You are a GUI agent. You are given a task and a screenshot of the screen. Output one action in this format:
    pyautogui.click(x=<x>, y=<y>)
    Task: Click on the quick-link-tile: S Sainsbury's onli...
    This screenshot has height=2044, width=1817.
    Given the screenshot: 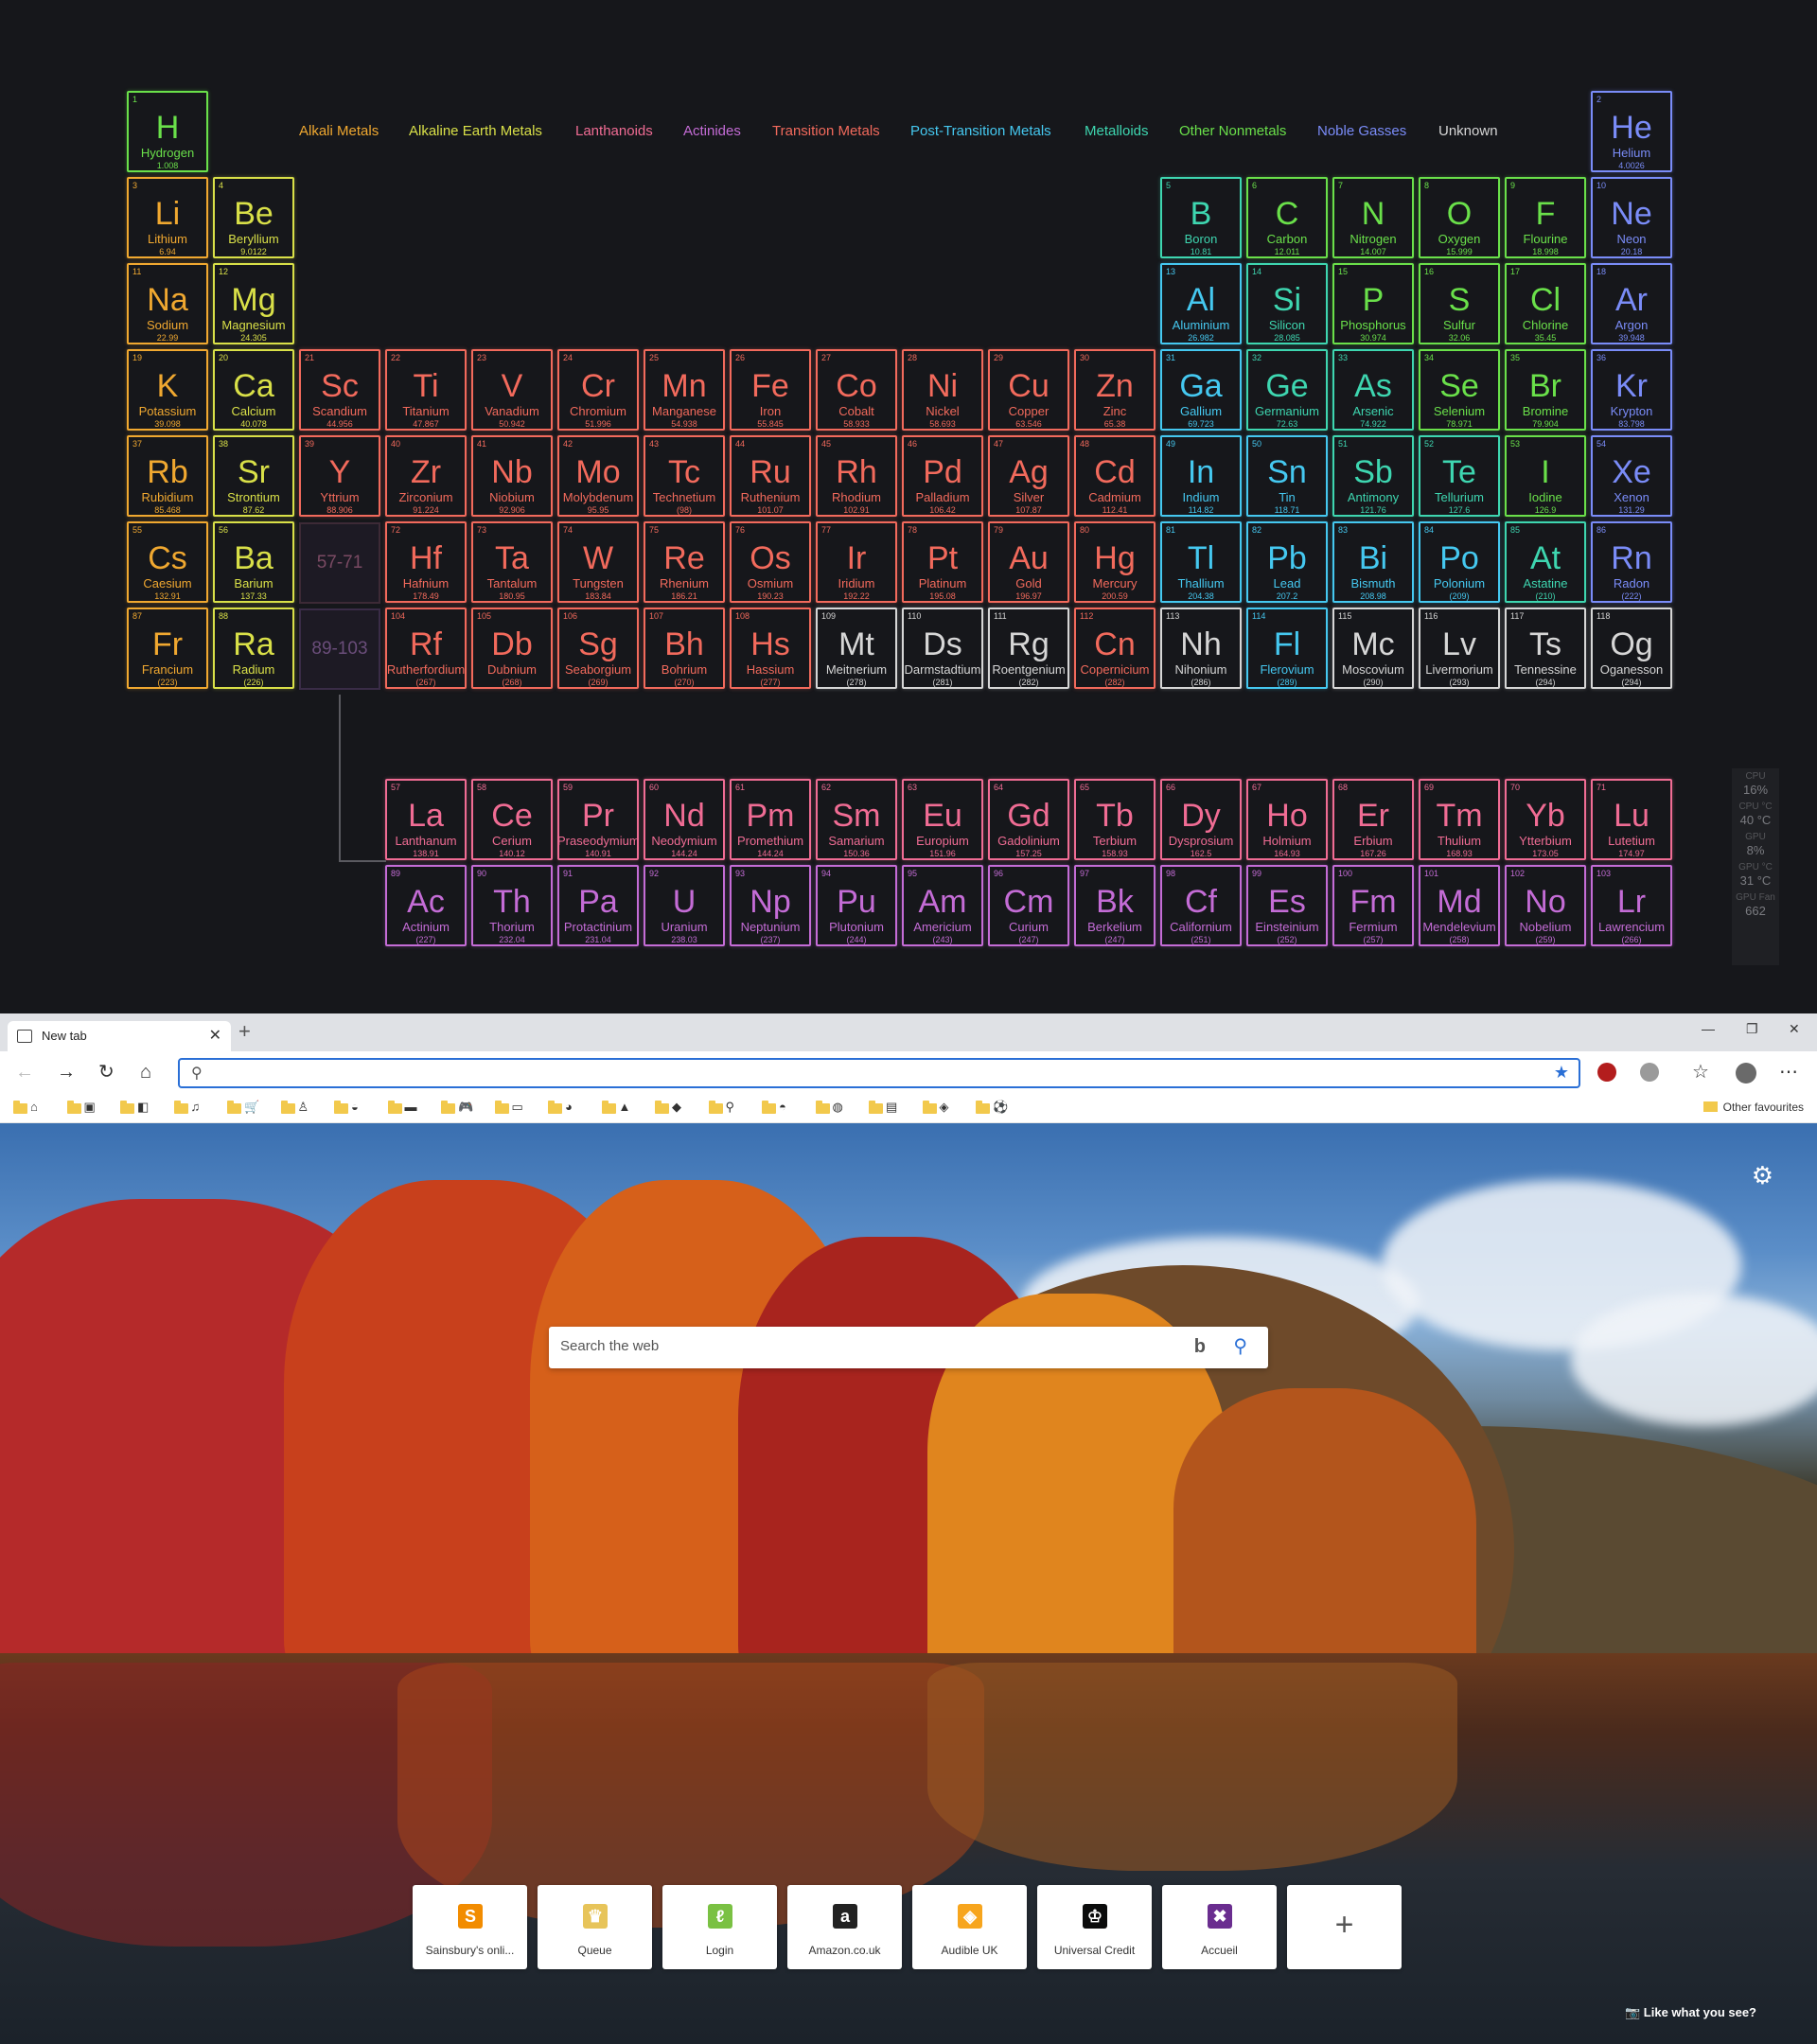 What is the action you would take?
    pyautogui.click(x=470, y=1927)
    